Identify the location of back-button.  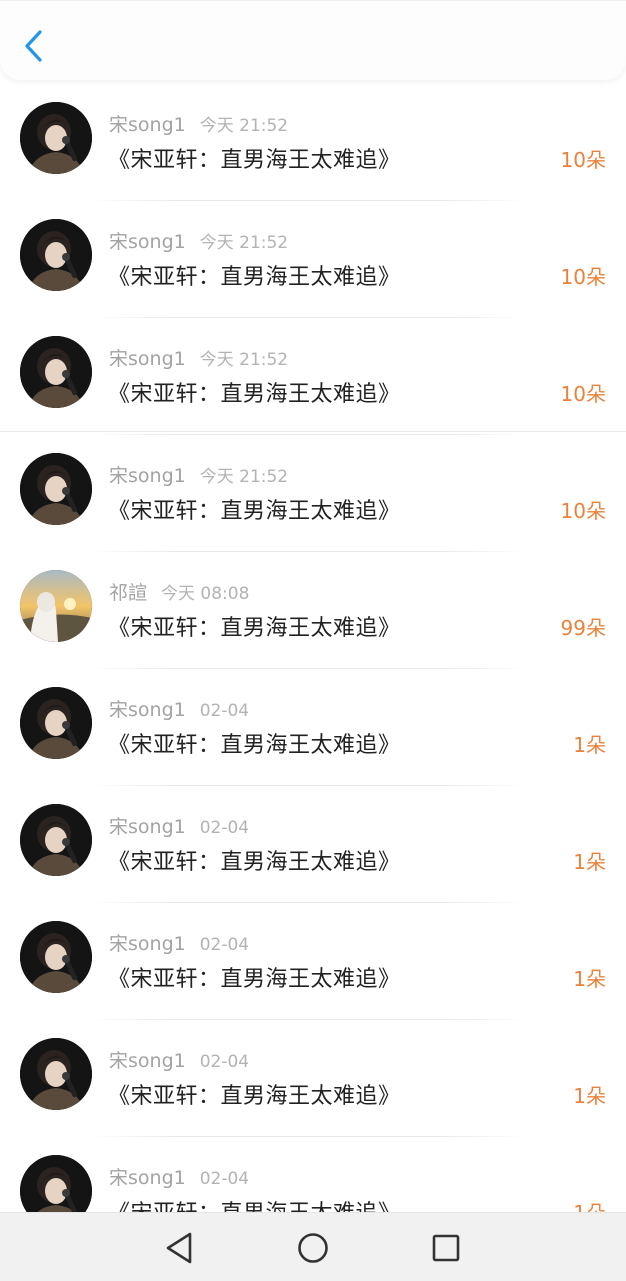
(34, 46).